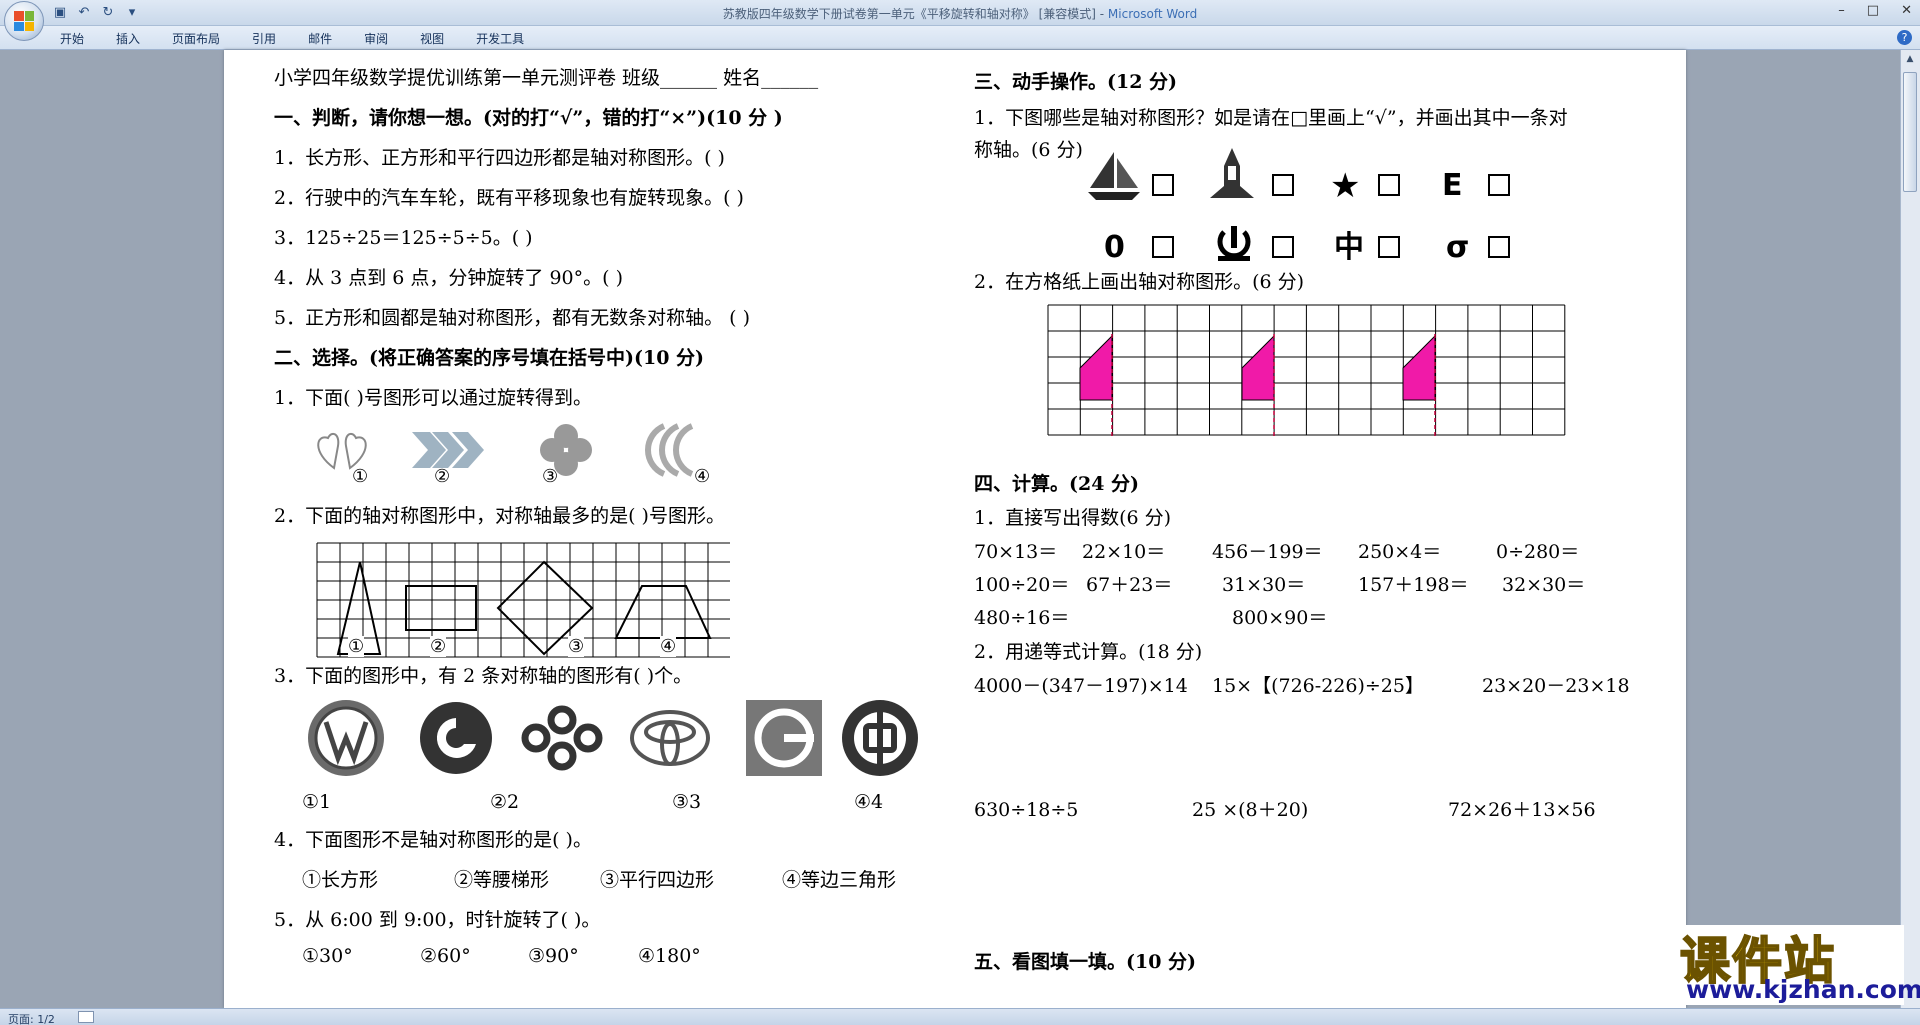  I want to click on office-button, so click(24, 21).